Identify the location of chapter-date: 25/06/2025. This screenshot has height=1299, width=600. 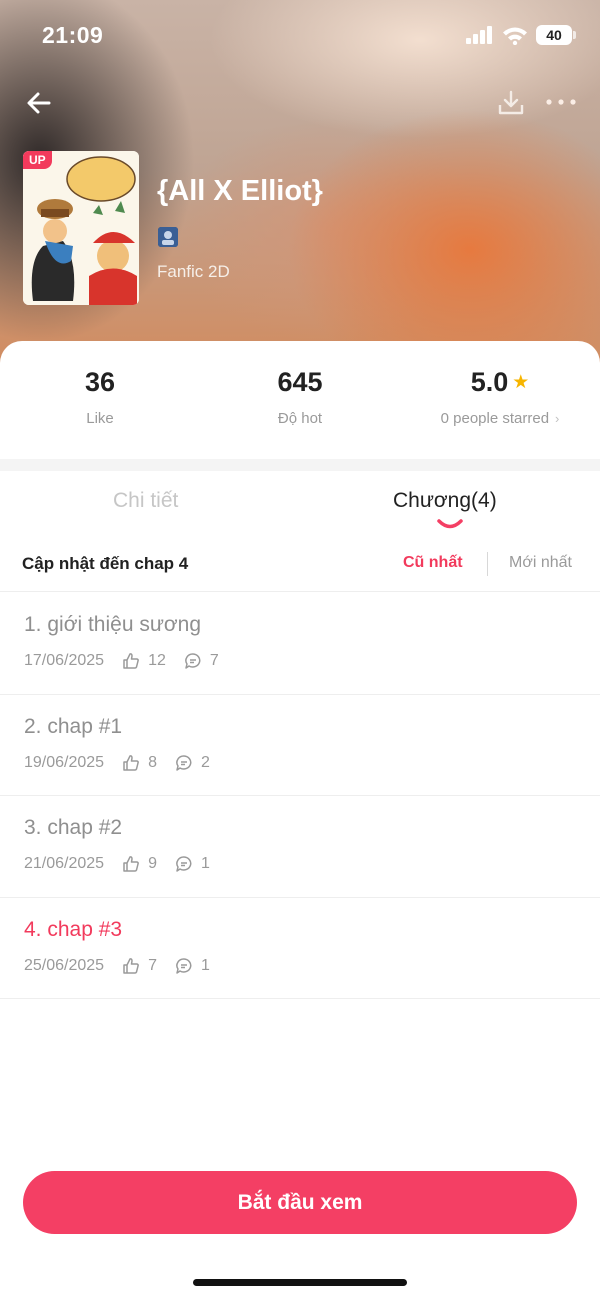
(64, 965).